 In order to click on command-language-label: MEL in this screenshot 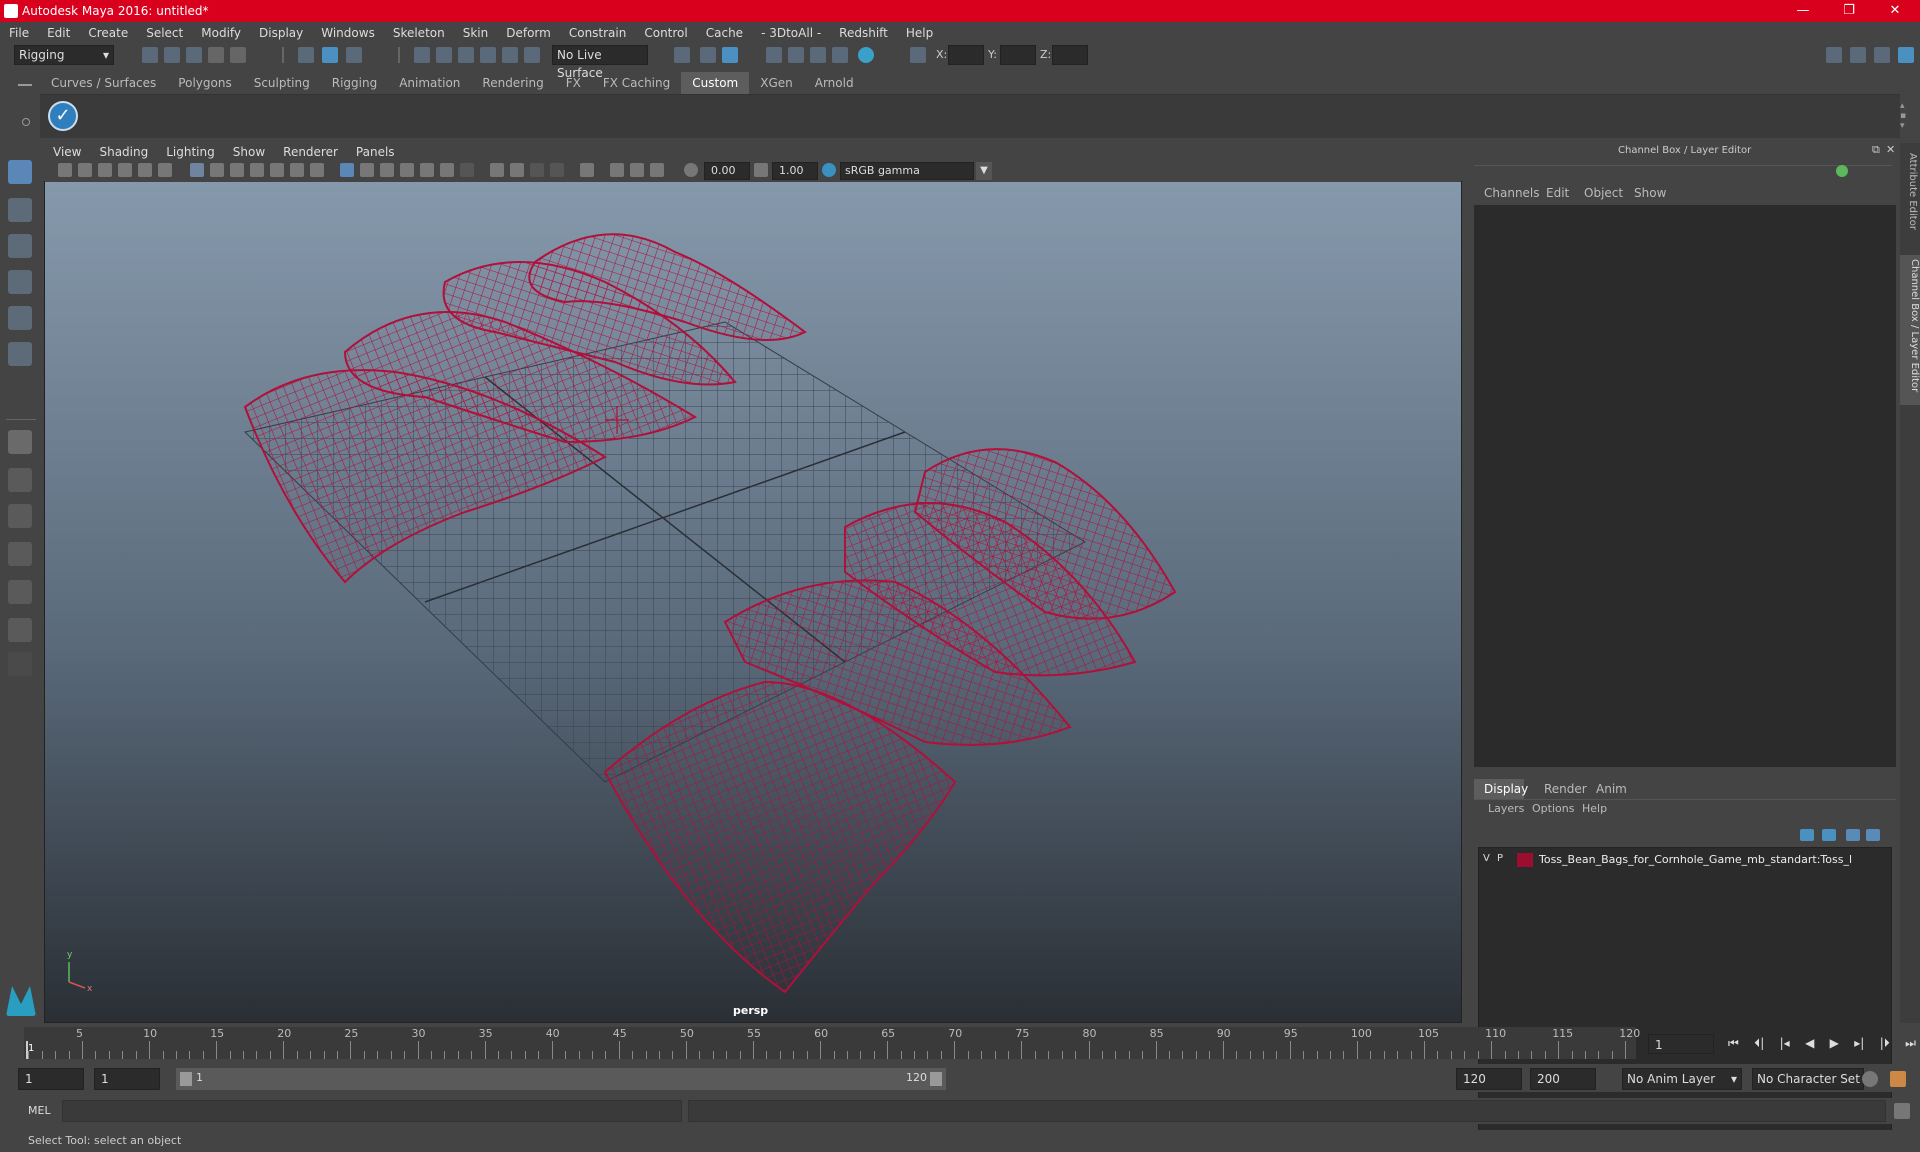, I will do `click(39, 1110)`.